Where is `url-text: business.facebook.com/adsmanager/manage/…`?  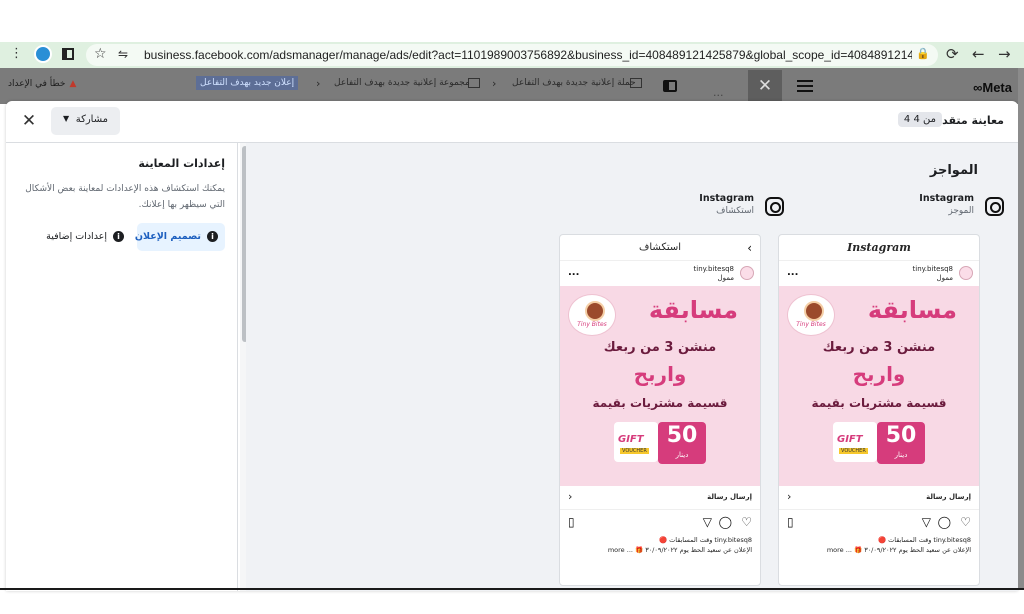 url-text: business.facebook.com/adsmanager/manage/… is located at coordinates (528, 55).